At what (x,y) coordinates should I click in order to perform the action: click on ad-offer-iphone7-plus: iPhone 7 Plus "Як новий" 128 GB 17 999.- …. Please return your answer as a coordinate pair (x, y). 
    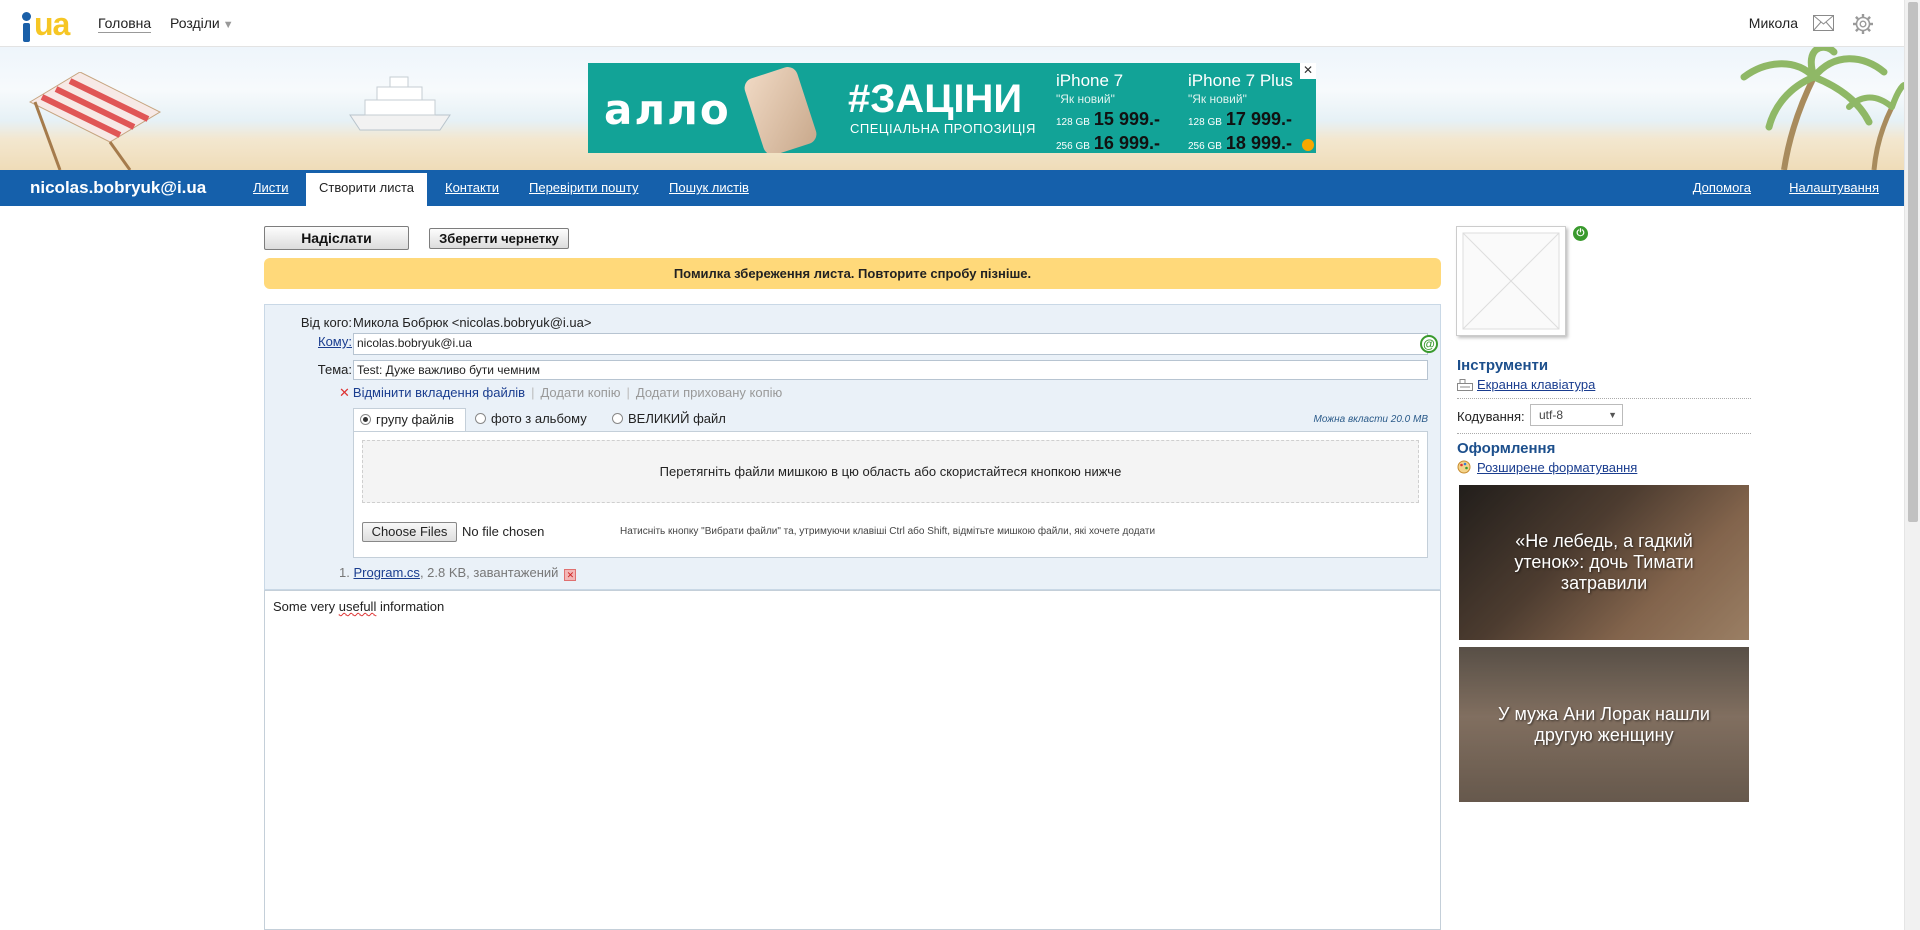
    Looking at the image, I should click on (1240, 112).